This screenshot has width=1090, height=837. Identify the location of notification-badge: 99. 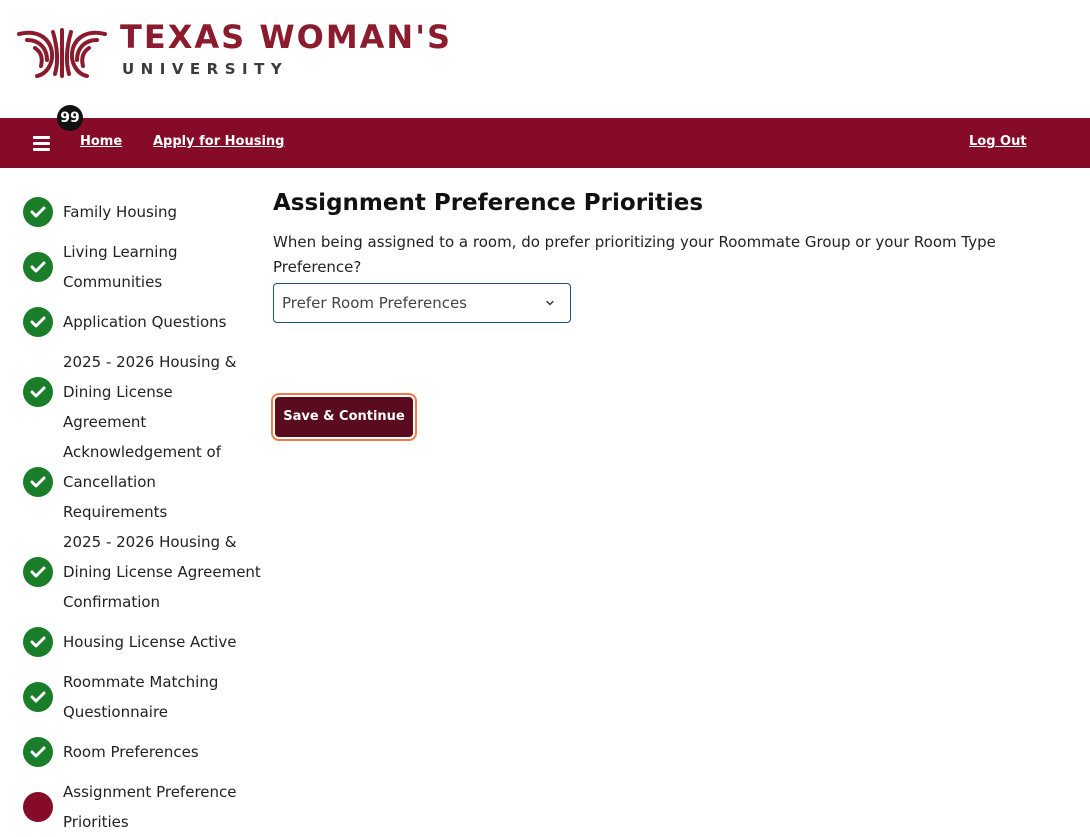
(70, 118).